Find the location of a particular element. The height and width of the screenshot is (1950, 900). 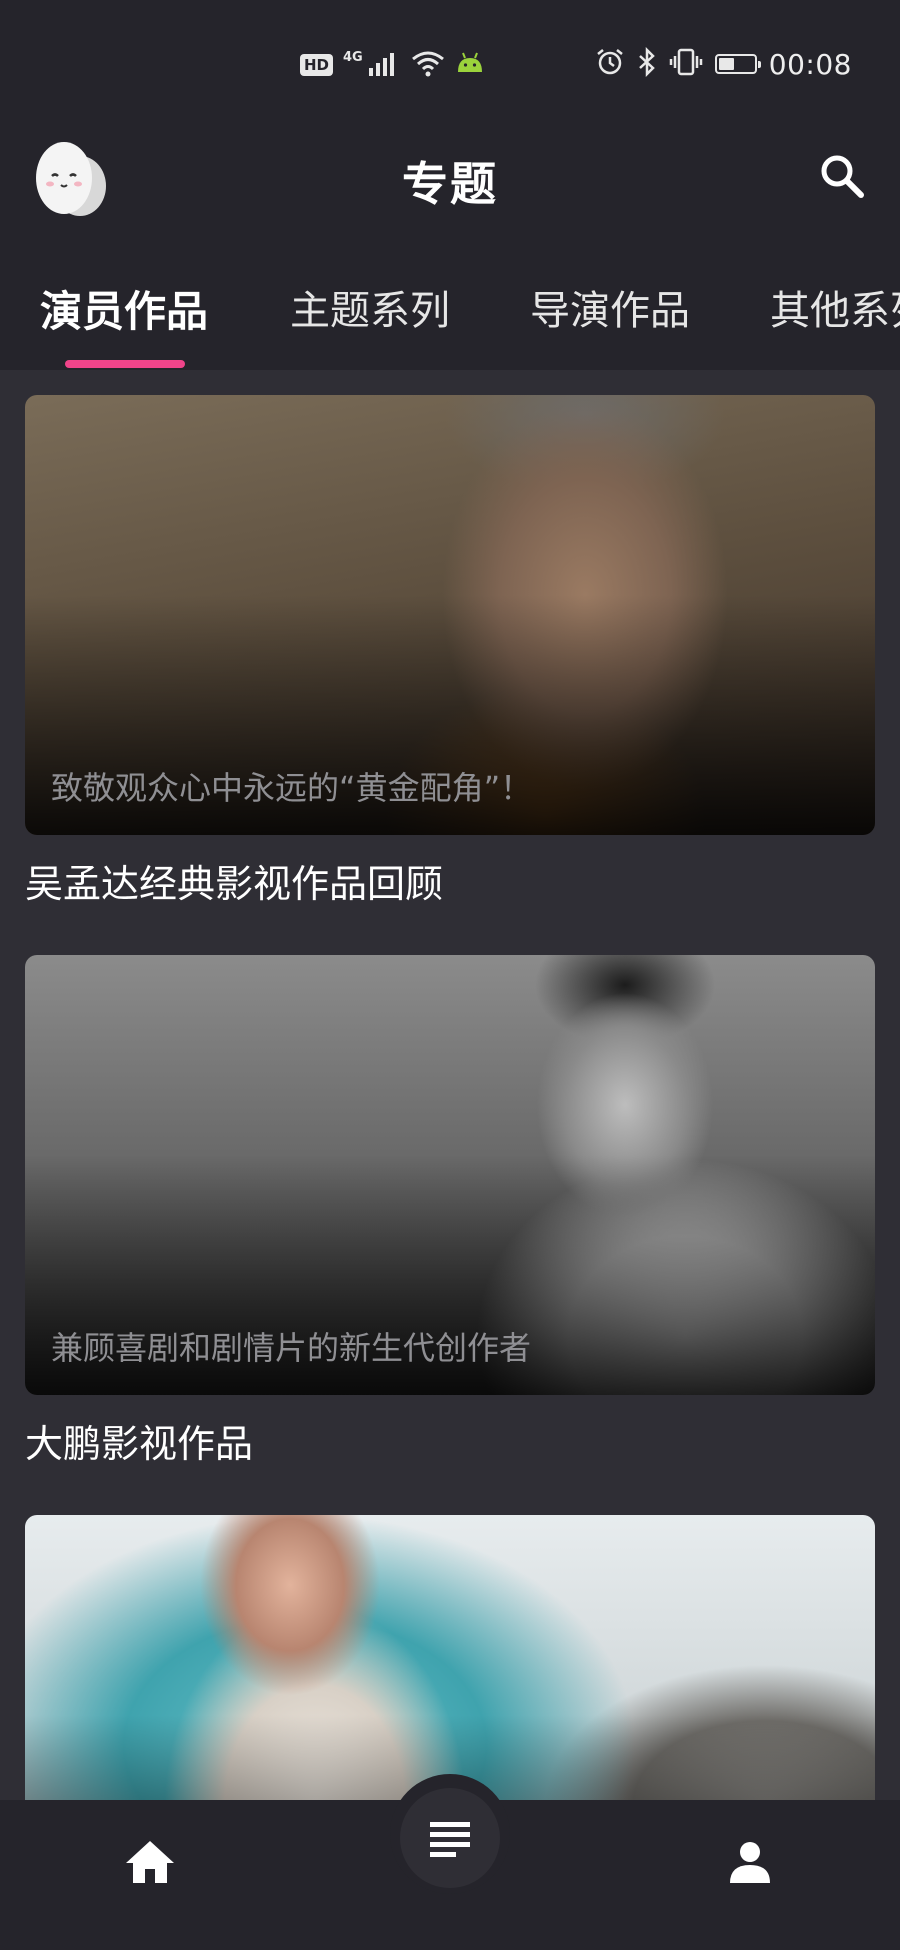

android-icon is located at coordinates (470, 65).